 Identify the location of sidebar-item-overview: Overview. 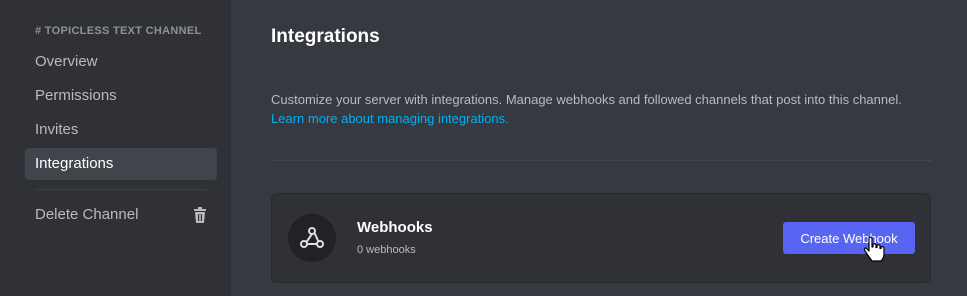
(121, 62).